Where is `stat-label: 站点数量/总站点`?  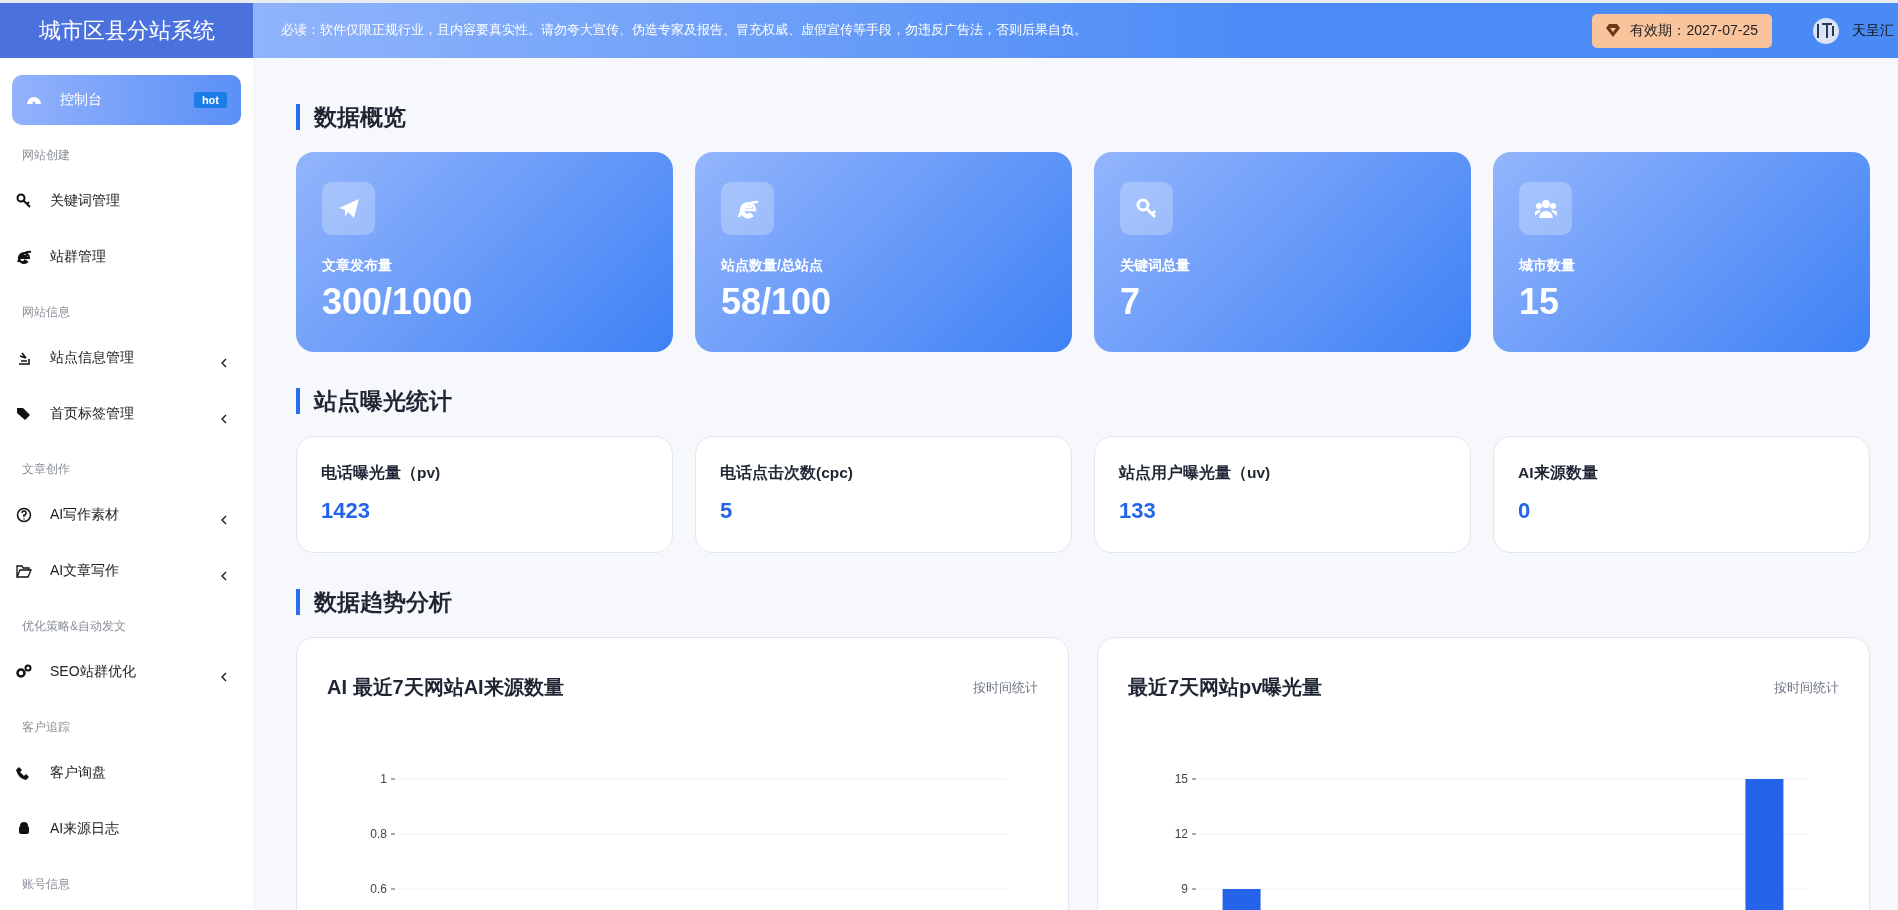 stat-label: 站点数量/总站点 is located at coordinates (772, 266).